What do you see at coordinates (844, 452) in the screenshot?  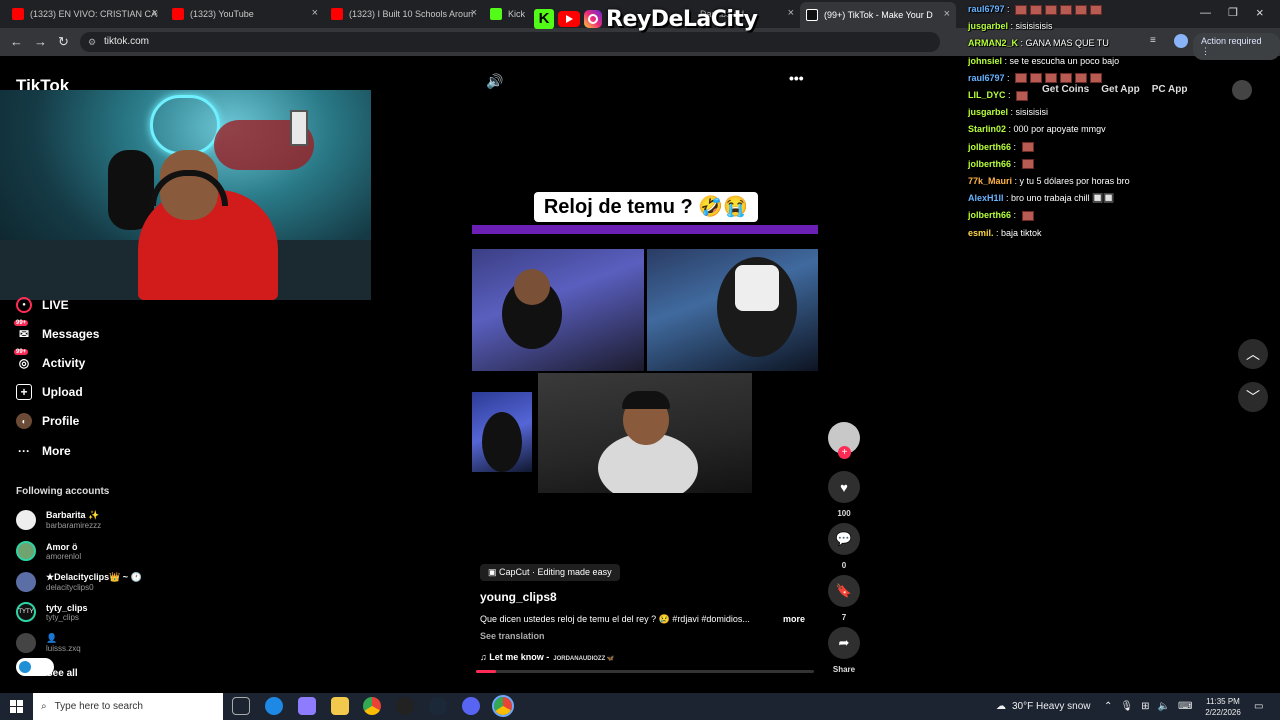 I see `follow-plus-icon: +` at bounding box center [844, 452].